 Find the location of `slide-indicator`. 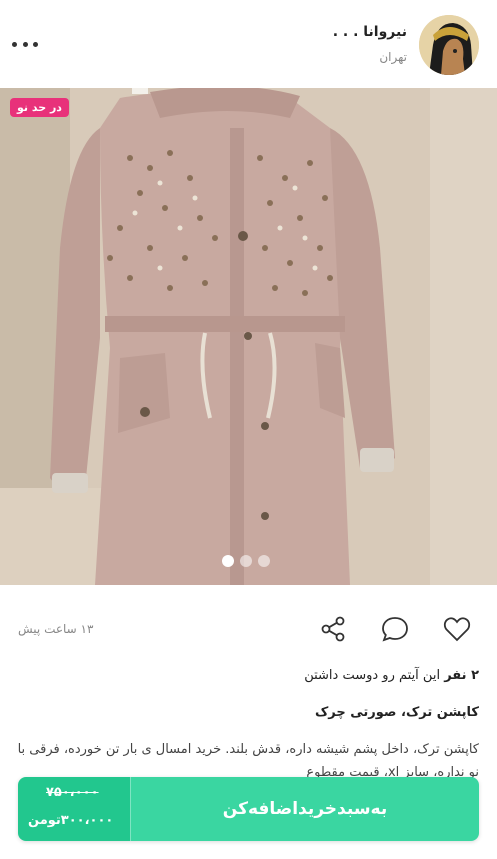

slide-indicator is located at coordinates (246, 561).